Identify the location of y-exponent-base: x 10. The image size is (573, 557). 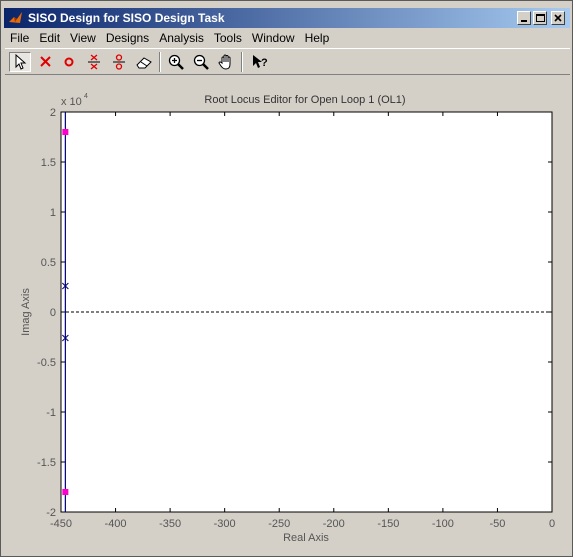
(71, 102).